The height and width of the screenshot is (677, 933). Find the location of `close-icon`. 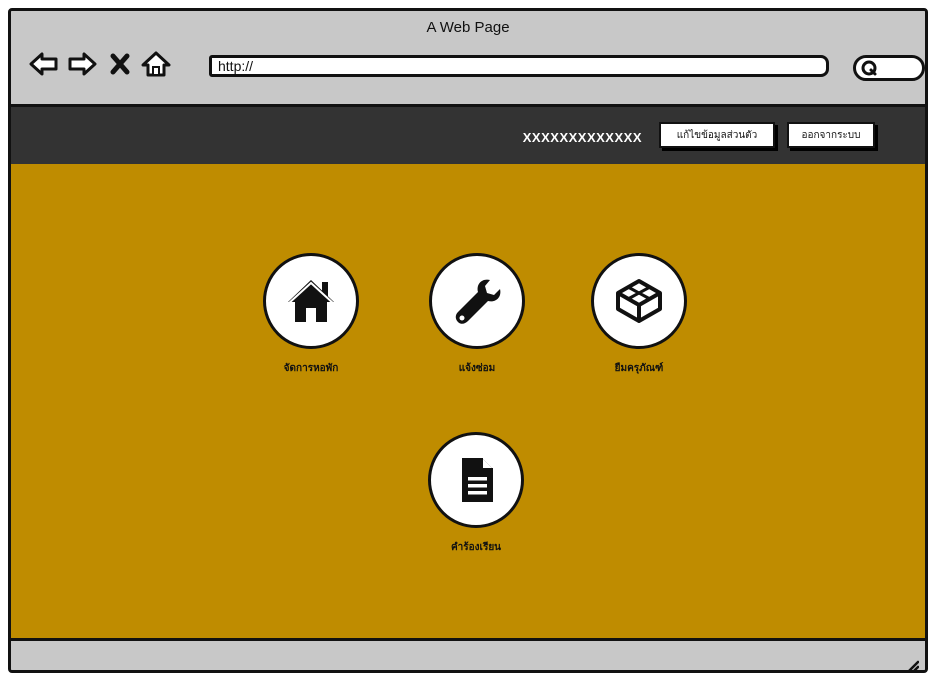

close-icon is located at coordinates (120, 64).